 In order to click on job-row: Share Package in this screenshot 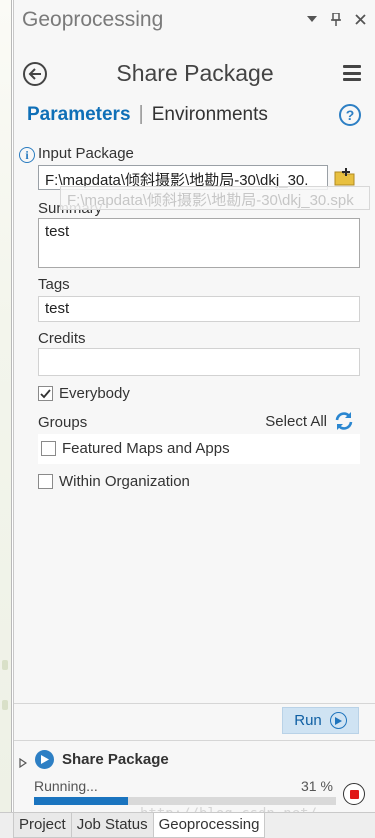, I will do `click(94, 759)`.